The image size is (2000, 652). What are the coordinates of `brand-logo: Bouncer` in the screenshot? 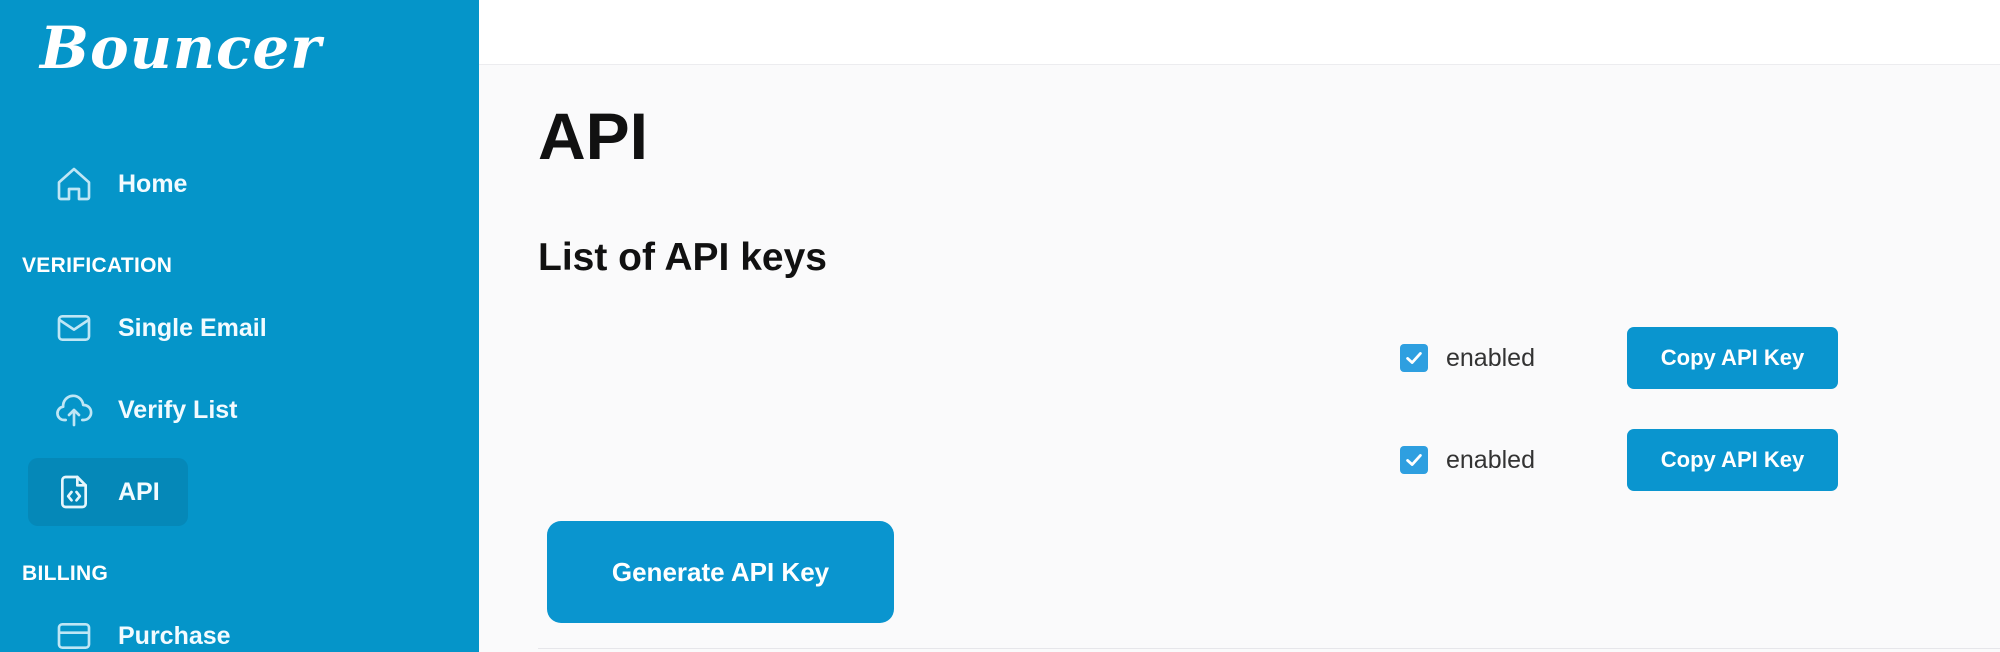 It's located at (181, 48).